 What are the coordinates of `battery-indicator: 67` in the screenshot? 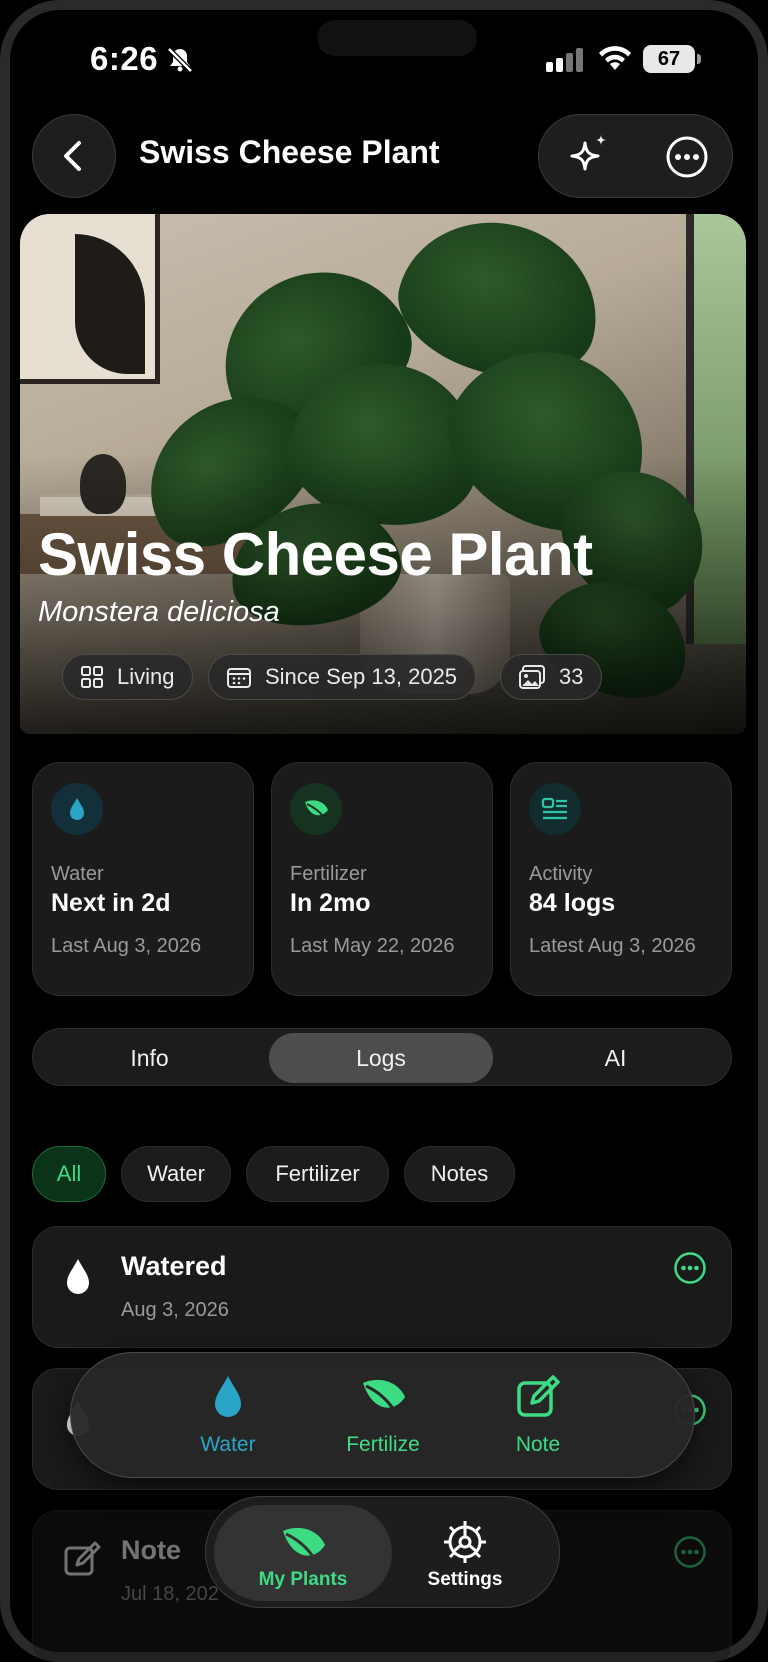 It's located at (672, 59).